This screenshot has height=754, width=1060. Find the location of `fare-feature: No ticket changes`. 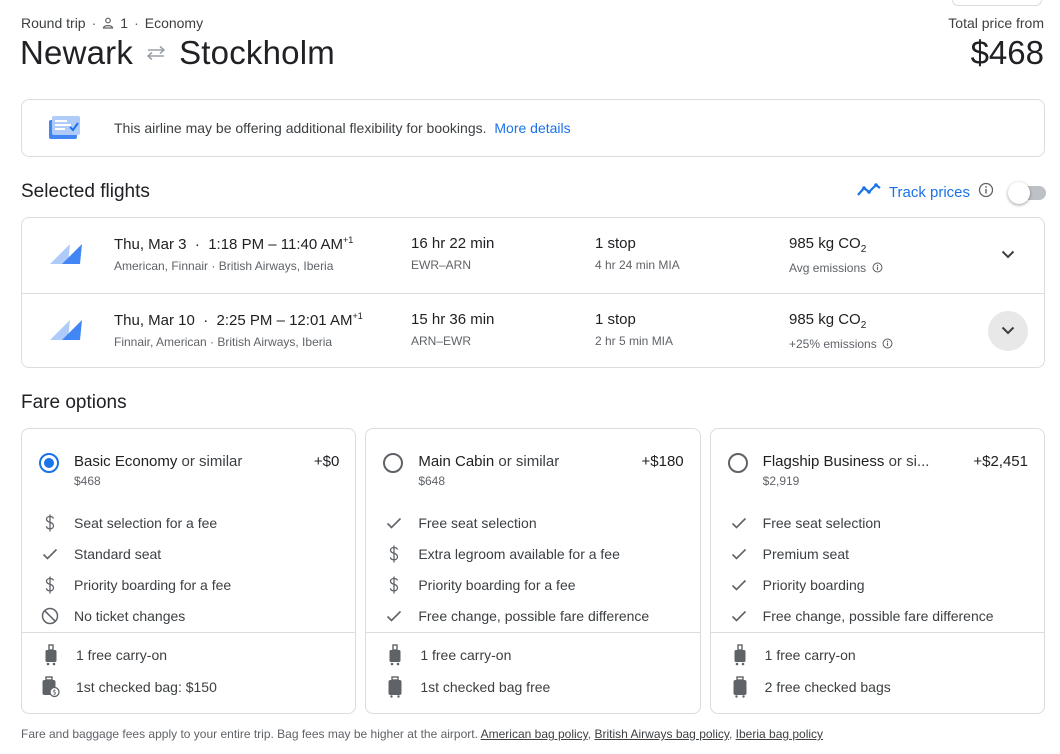

fare-feature: No ticket changes is located at coordinates (192, 615).